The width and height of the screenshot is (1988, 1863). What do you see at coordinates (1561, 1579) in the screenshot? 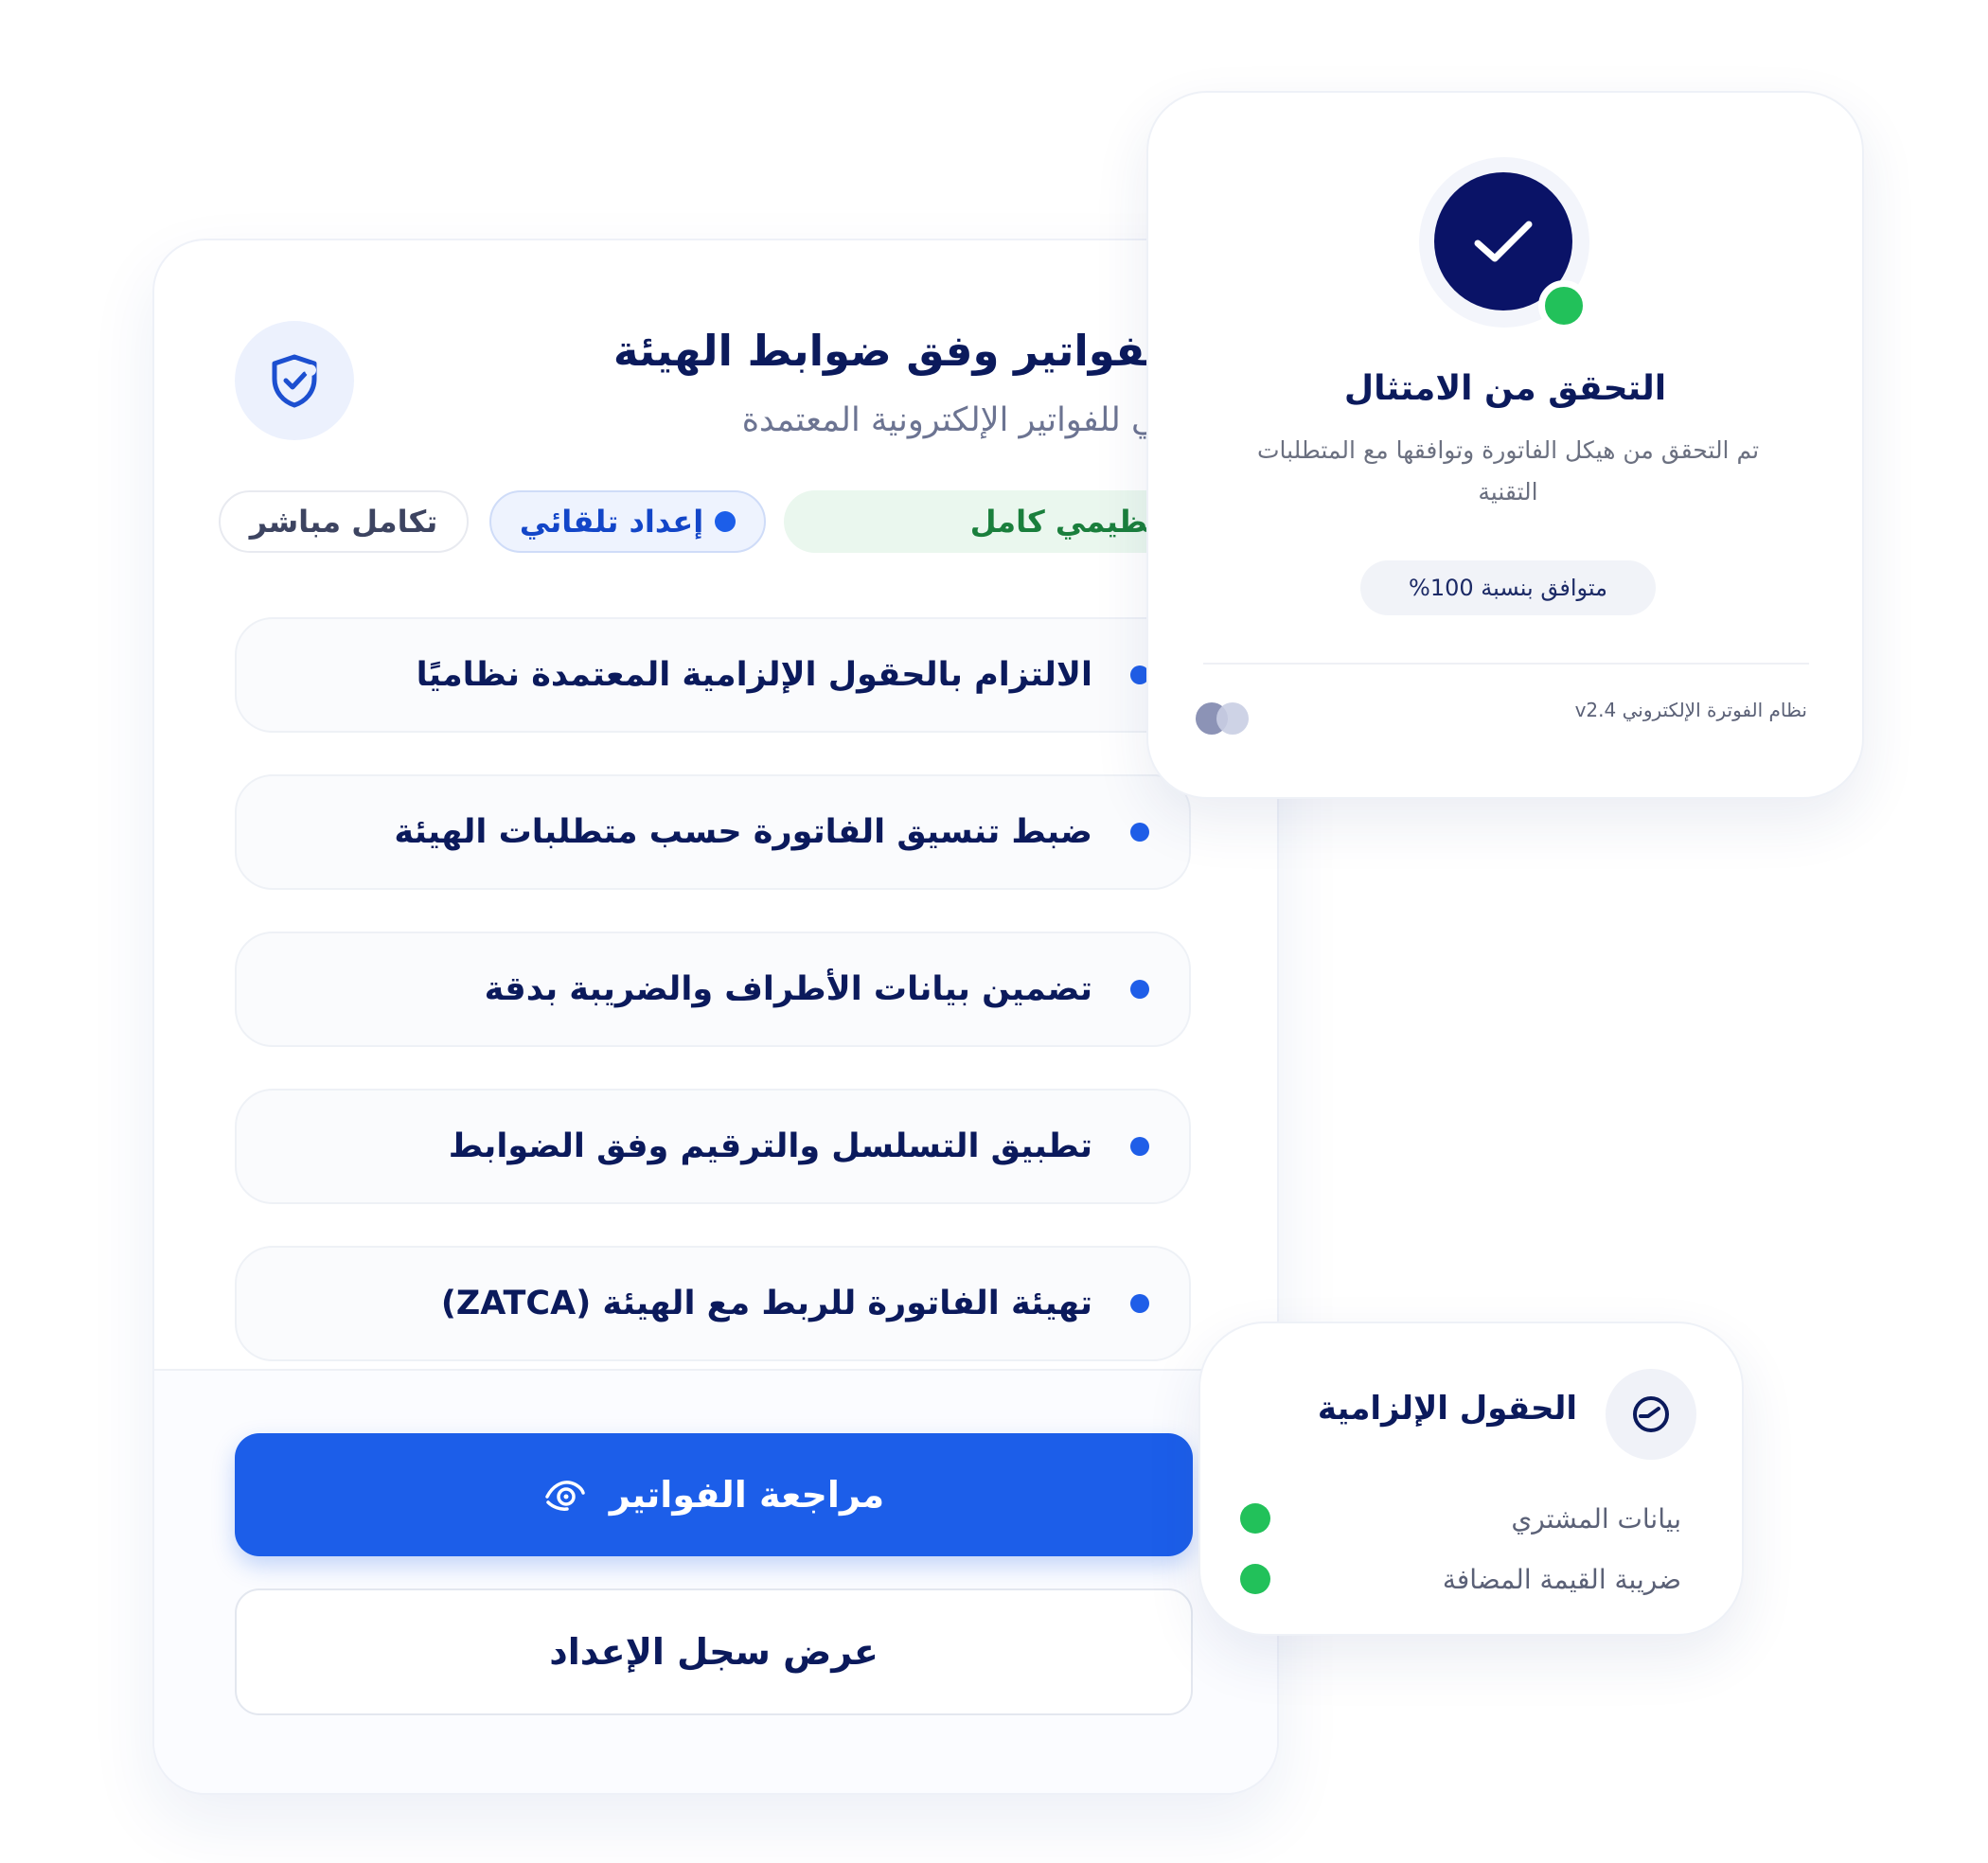
I see `field-label: ضريبة القيمة المضافة` at bounding box center [1561, 1579].